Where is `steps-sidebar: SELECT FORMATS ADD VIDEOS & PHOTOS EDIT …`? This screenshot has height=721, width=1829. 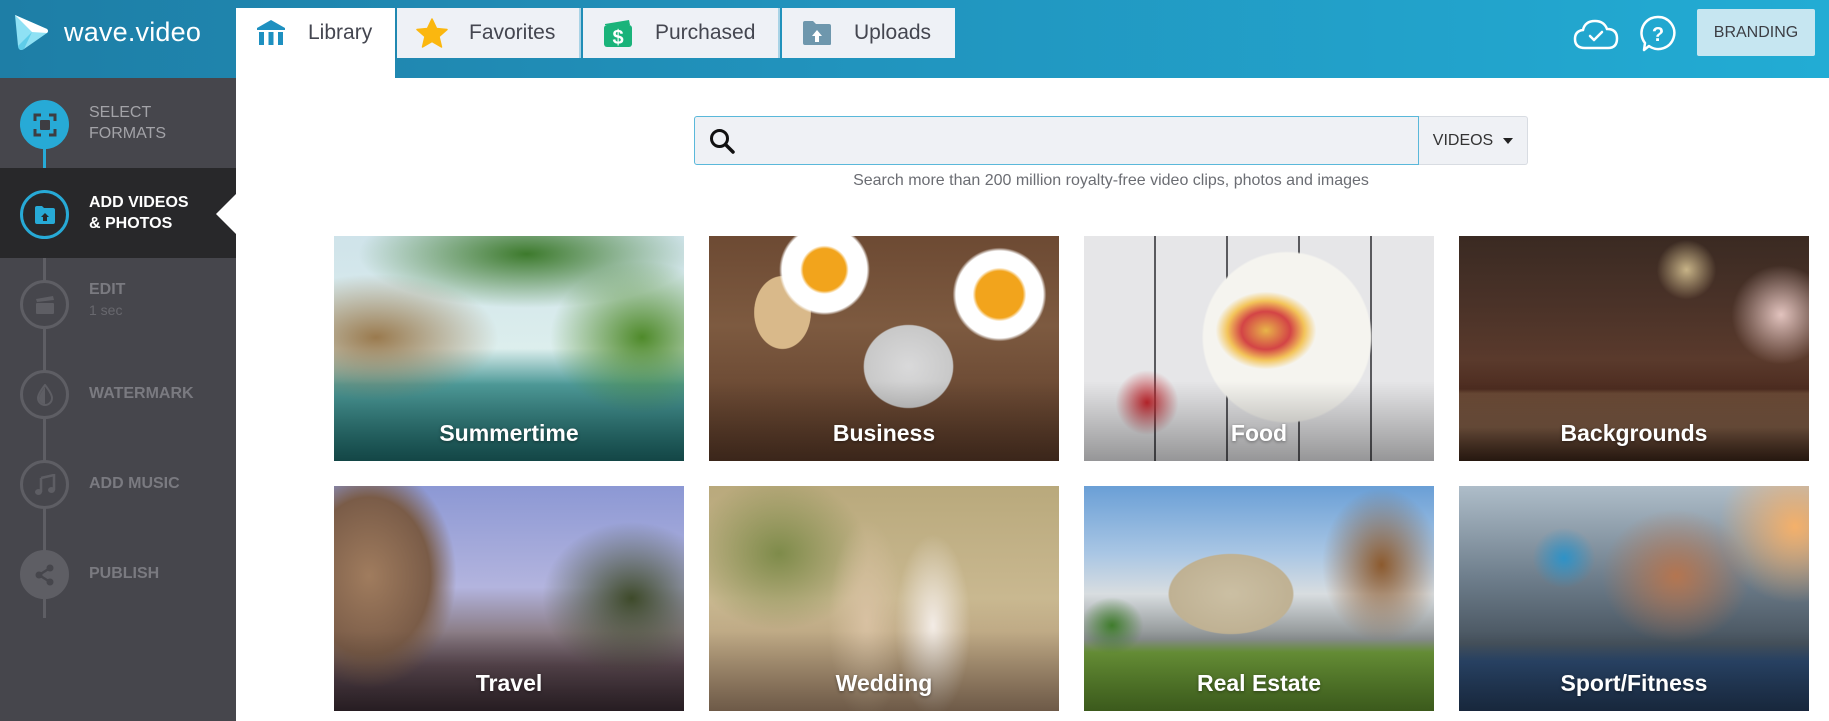
steps-sidebar: SELECT FORMATS ADD VIDEOS & PHOTOS EDIT … is located at coordinates (118, 399).